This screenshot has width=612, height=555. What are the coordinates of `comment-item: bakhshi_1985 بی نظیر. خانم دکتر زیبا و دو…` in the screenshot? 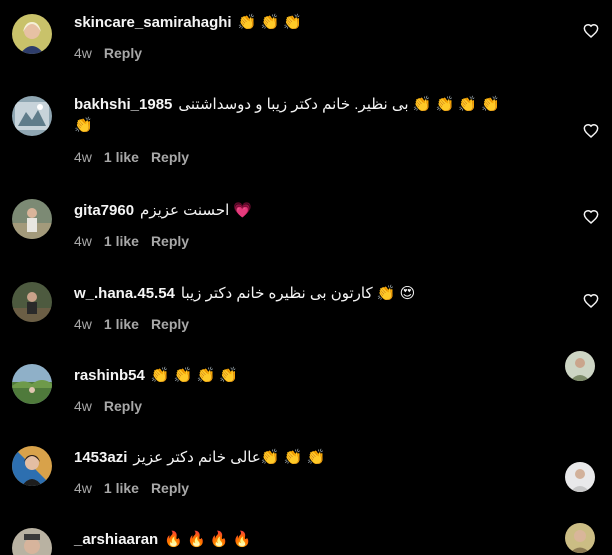 It's located at (280, 130).